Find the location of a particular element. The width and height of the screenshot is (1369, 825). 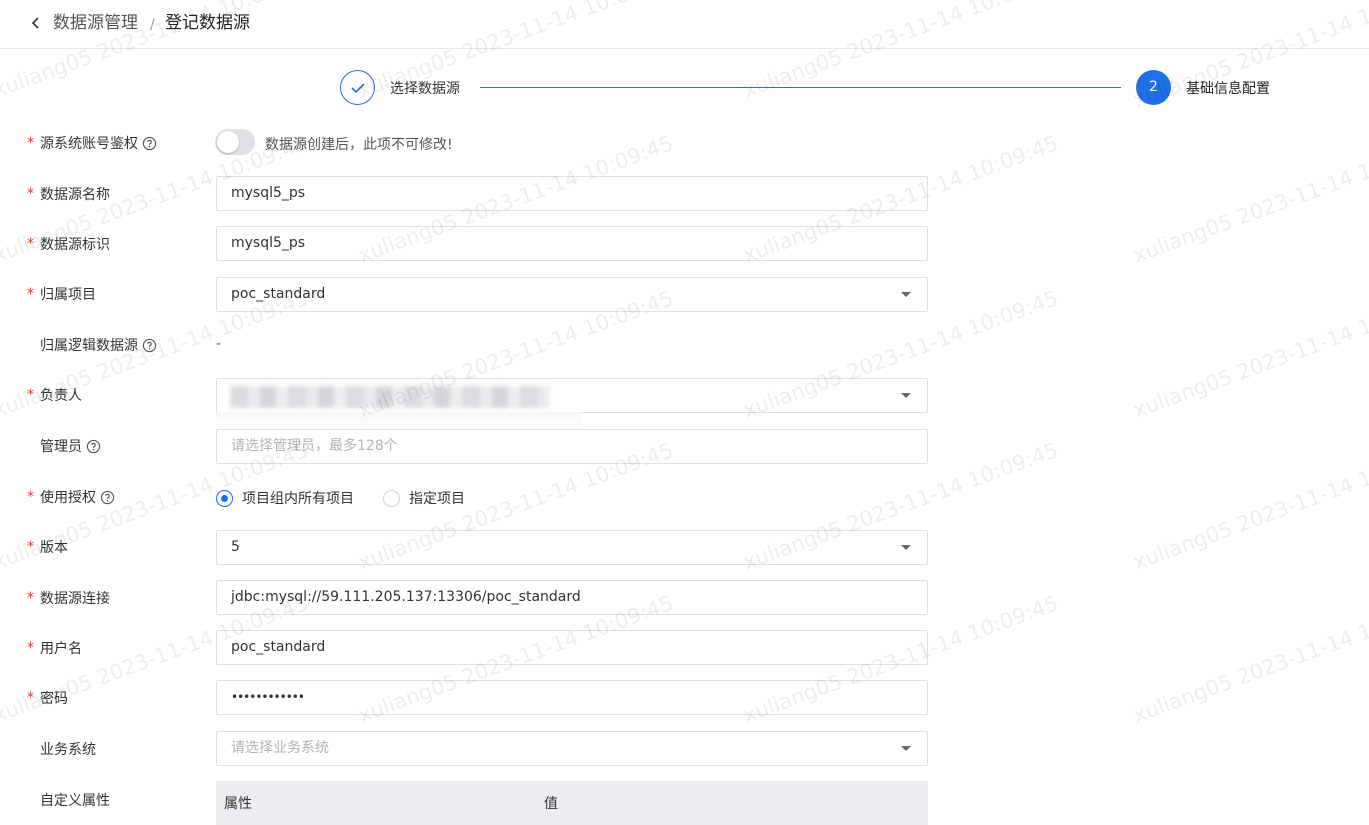

identifier-label-text: 数据源标识 is located at coordinates (75, 245).